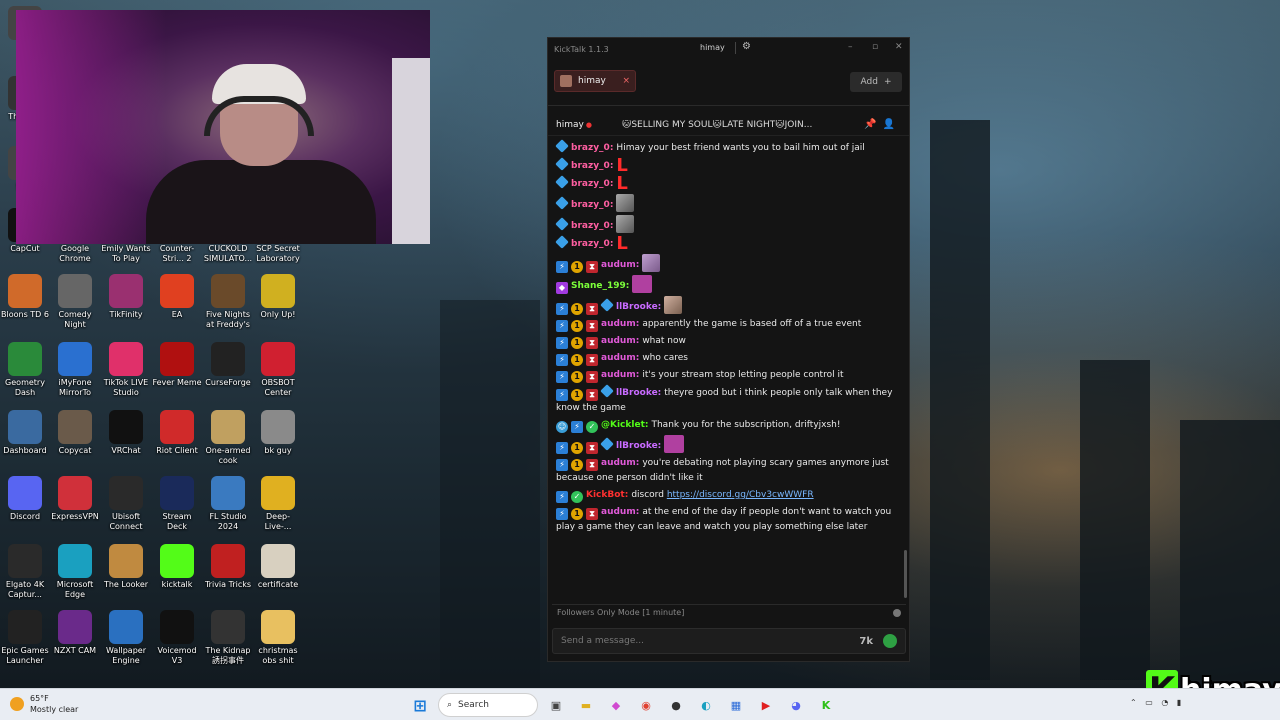 This screenshot has height=720, width=1280. What do you see at coordinates (570, 125) in the screenshot?
I see `channel-name: himay` at bounding box center [570, 125].